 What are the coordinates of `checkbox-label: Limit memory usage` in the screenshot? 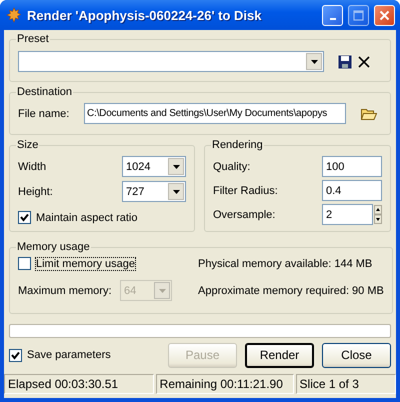 It's located at (86, 264).